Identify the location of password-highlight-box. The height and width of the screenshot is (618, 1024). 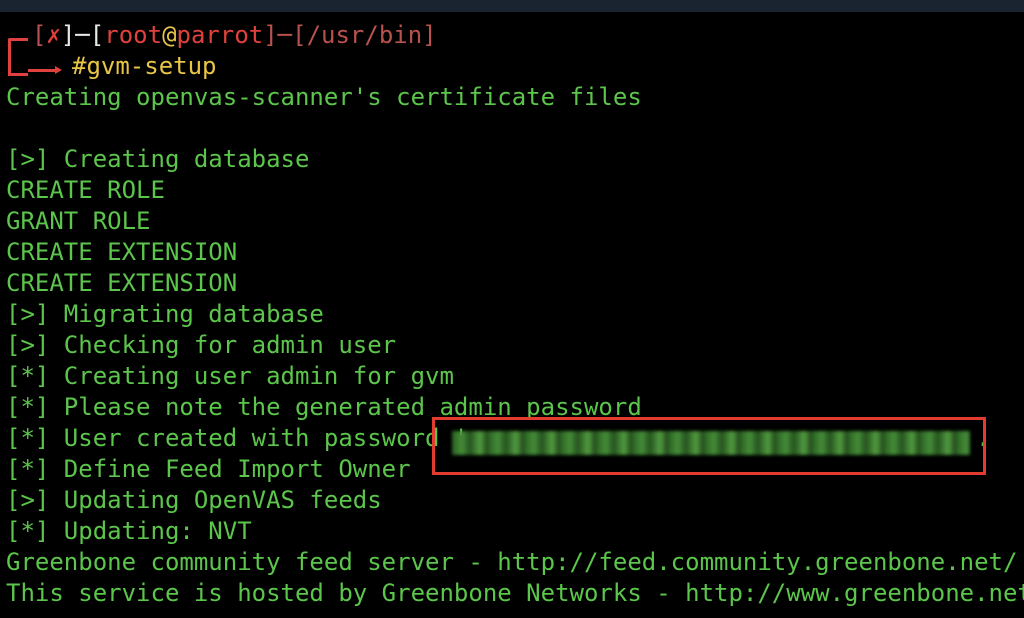
(709, 446).